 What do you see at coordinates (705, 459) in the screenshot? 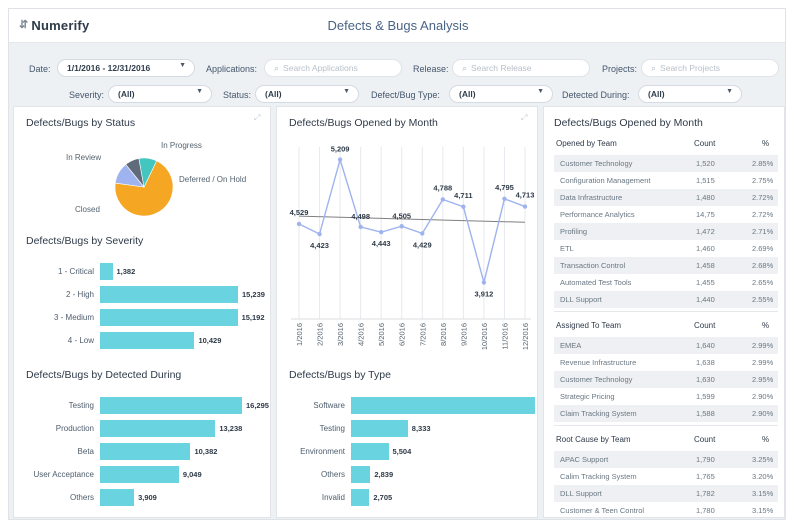
I see `cell-count: 1,790` at bounding box center [705, 459].